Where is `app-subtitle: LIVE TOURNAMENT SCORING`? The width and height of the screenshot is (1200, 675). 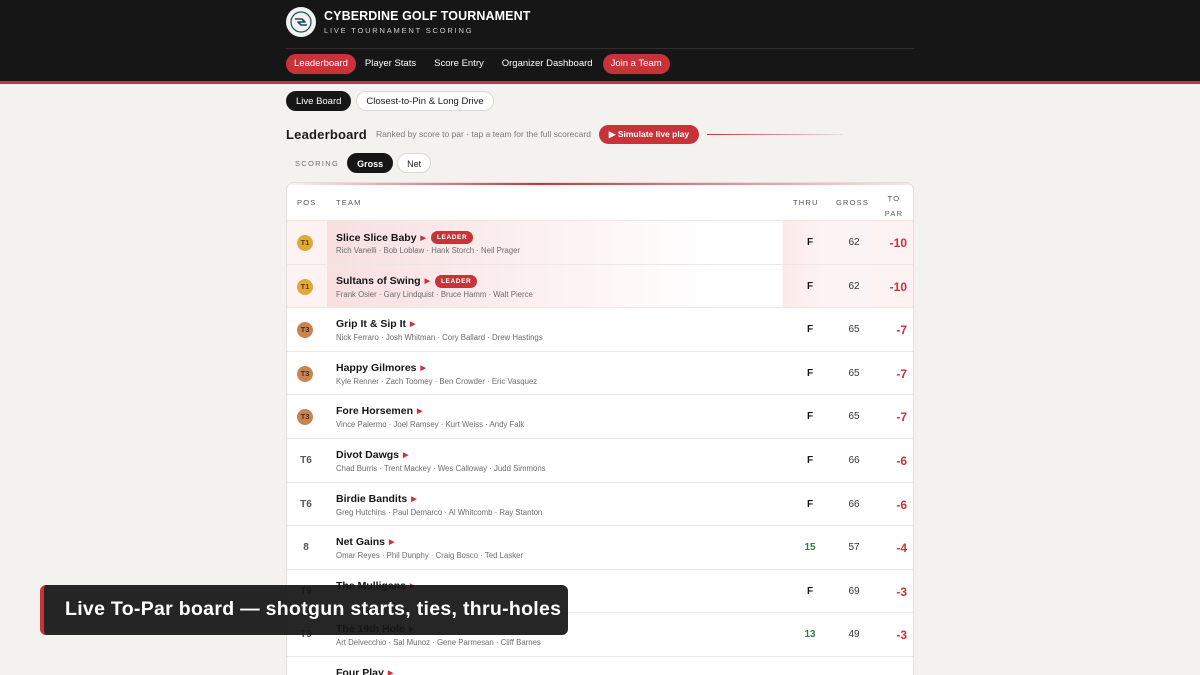 app-subtitle: LIVE TOURNAMENT SCORING is located at coordinates (399, 30).